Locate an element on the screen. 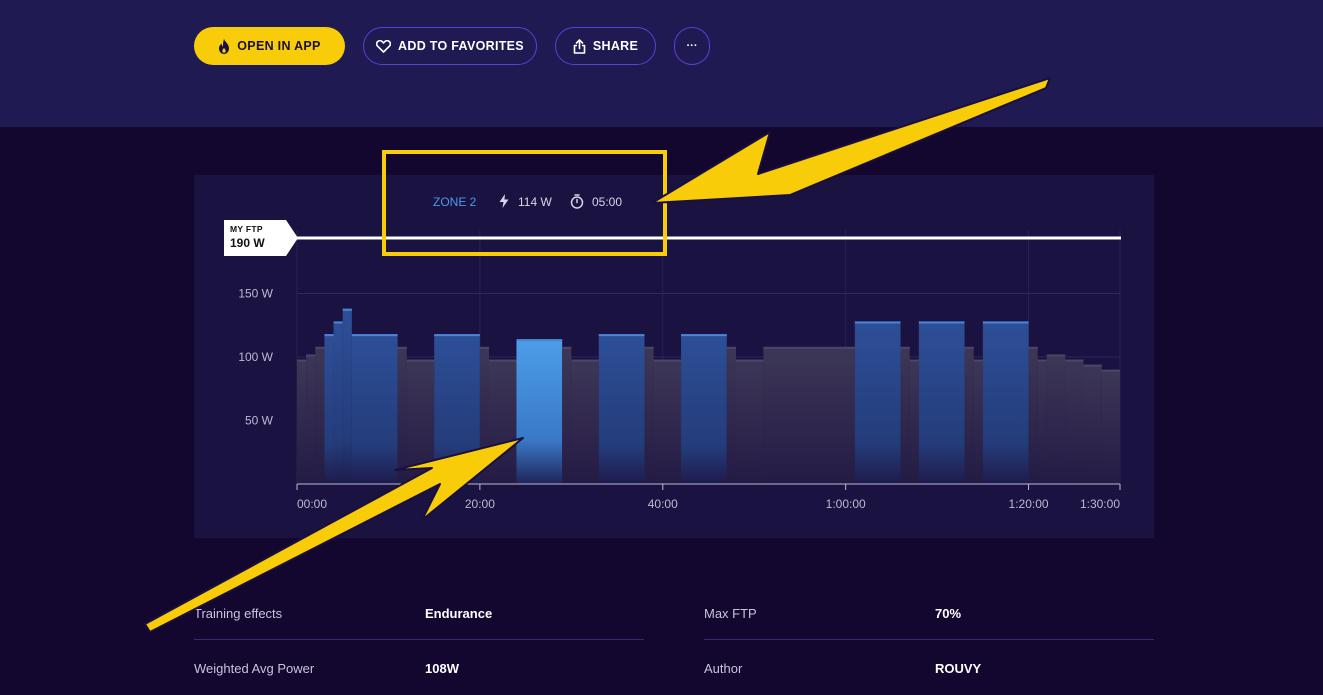 The height and width of the screenshot is (695, 1323). y-tick-label: 100 W is located at coordinates (255, 357).